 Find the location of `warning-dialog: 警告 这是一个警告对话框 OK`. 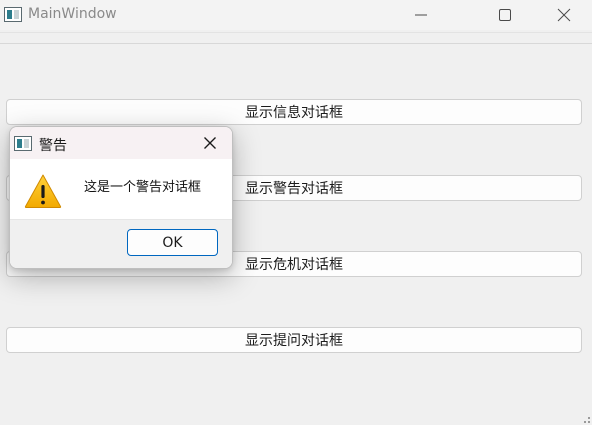

warning-dialog: 警告 这是一个警告对话框 OK is located at coordinates (121, 197).